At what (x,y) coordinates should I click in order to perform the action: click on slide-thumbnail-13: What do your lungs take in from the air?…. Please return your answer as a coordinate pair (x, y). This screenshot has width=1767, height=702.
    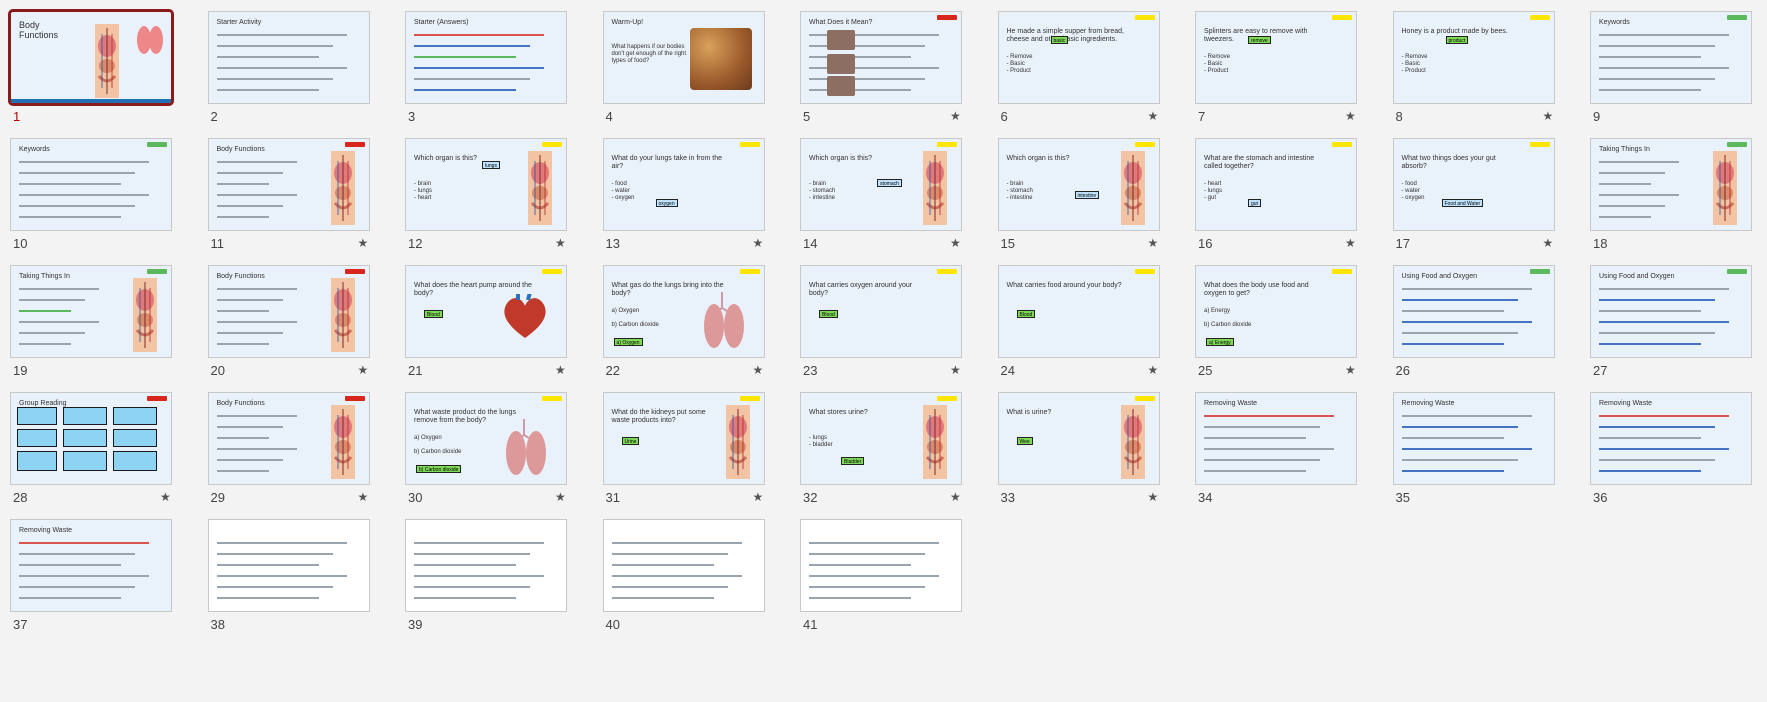
    Looking at the image, I should click on (682, 191).